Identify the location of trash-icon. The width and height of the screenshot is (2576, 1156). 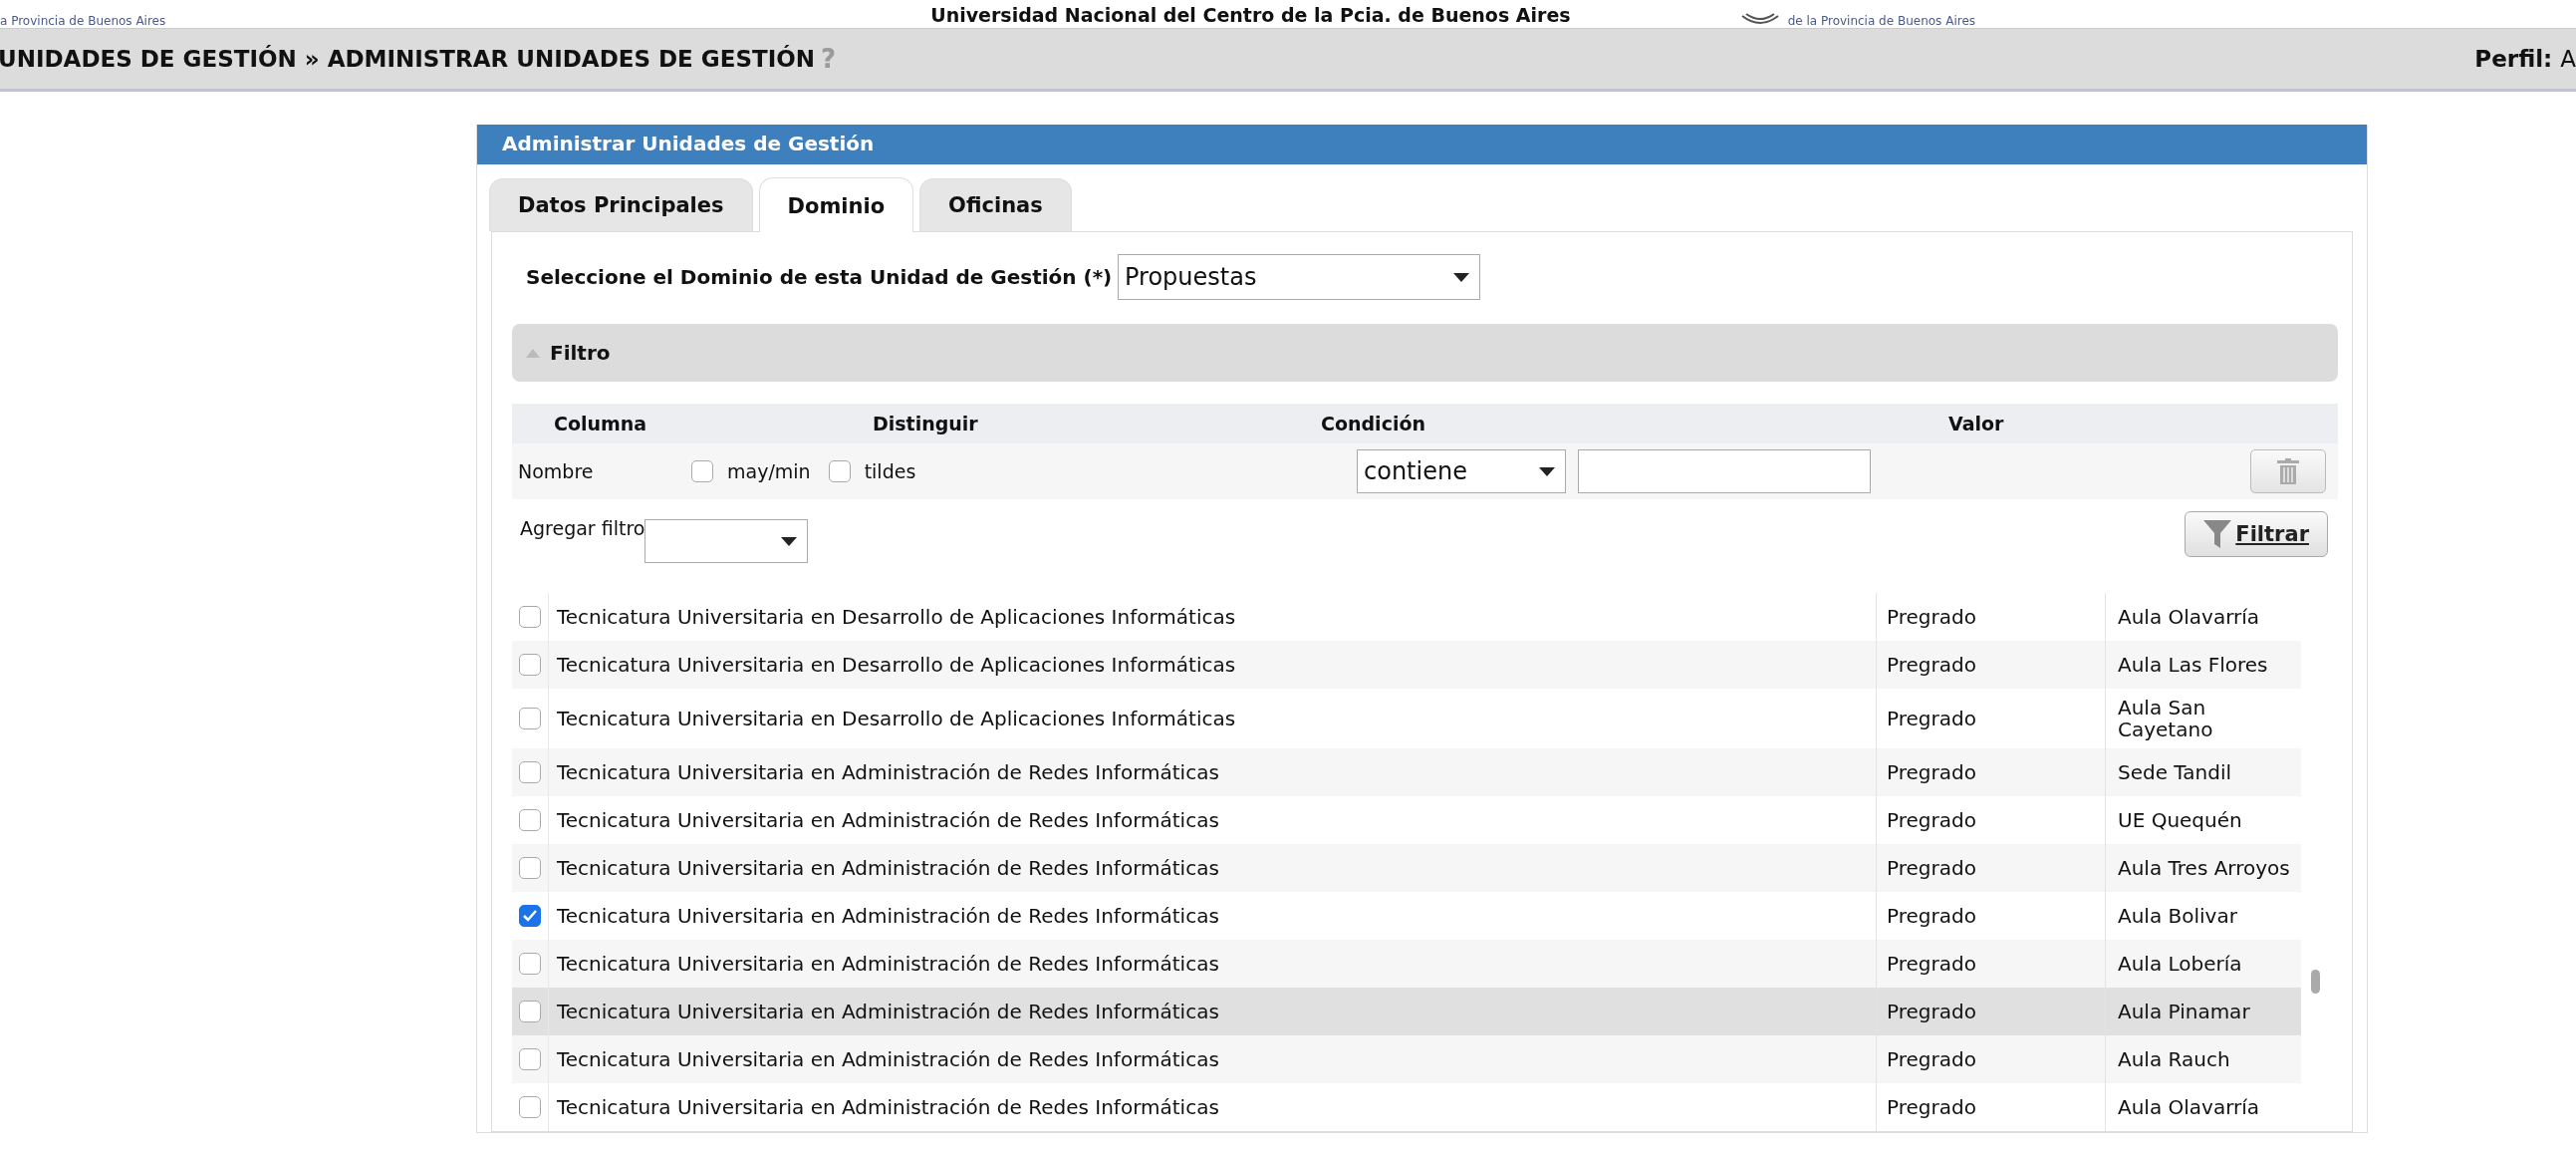
(2288, 471).